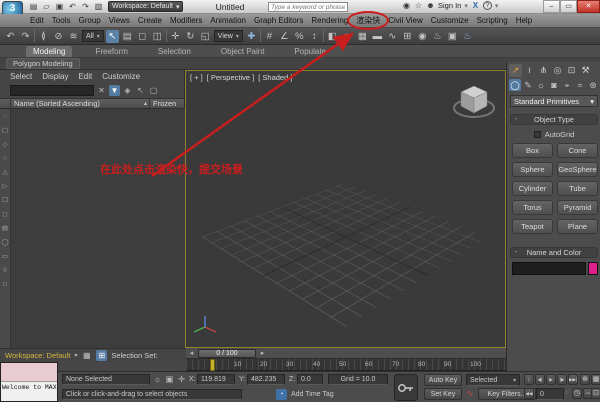  What do you see at coordinates (493, 380) in the screenshot?
I see `selected-filter-dropdown: Selected ▾` at bounding box center [493, 380].